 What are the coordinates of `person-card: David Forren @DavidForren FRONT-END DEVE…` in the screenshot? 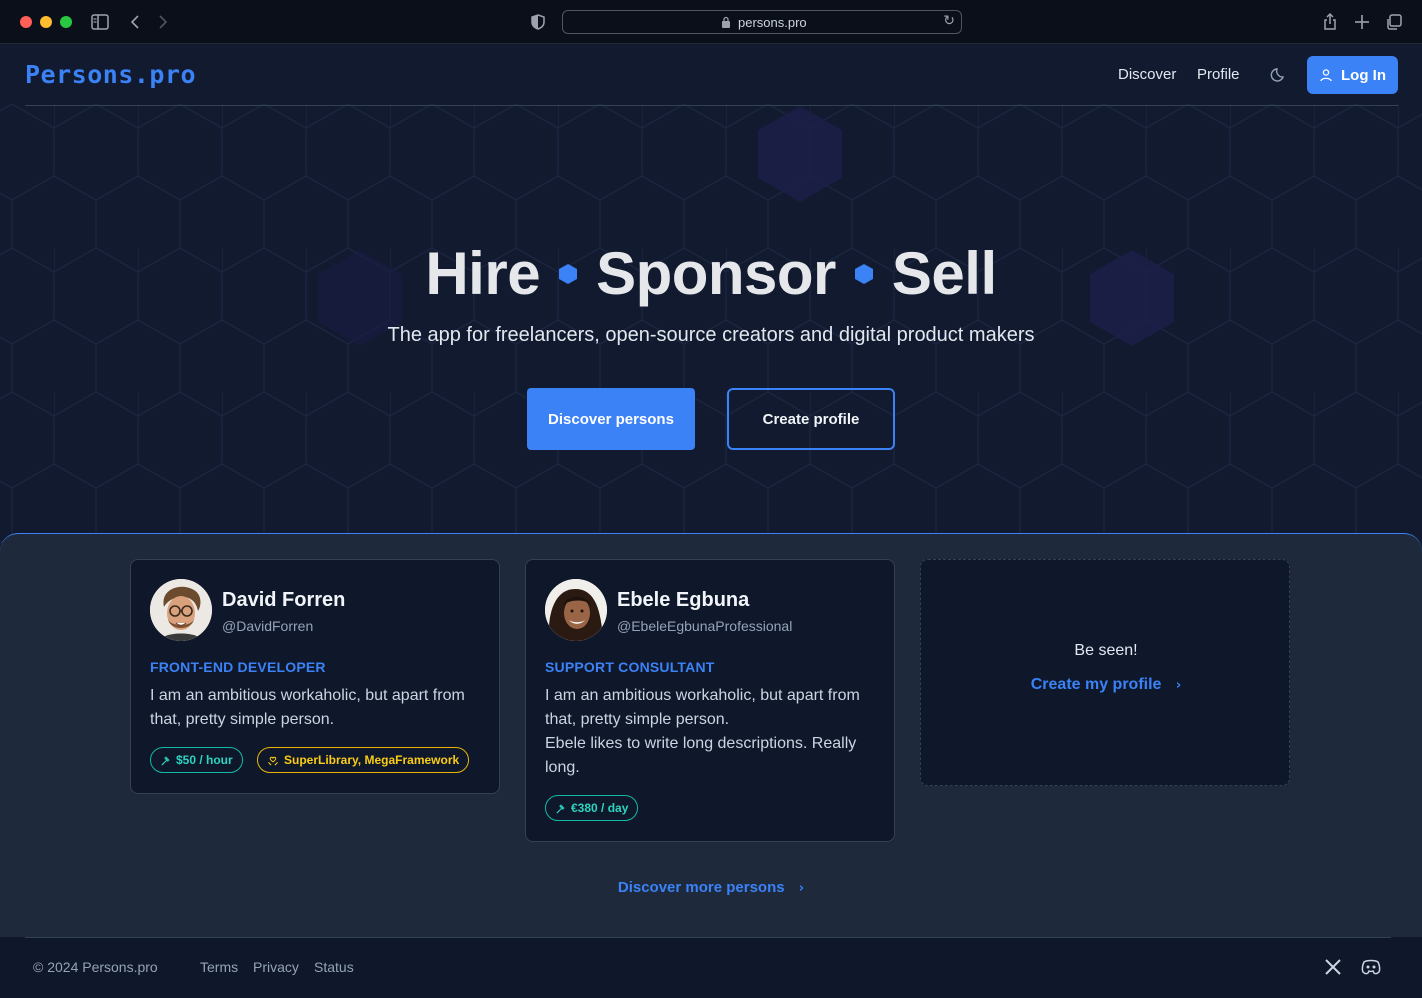 It's located at (315, 676).